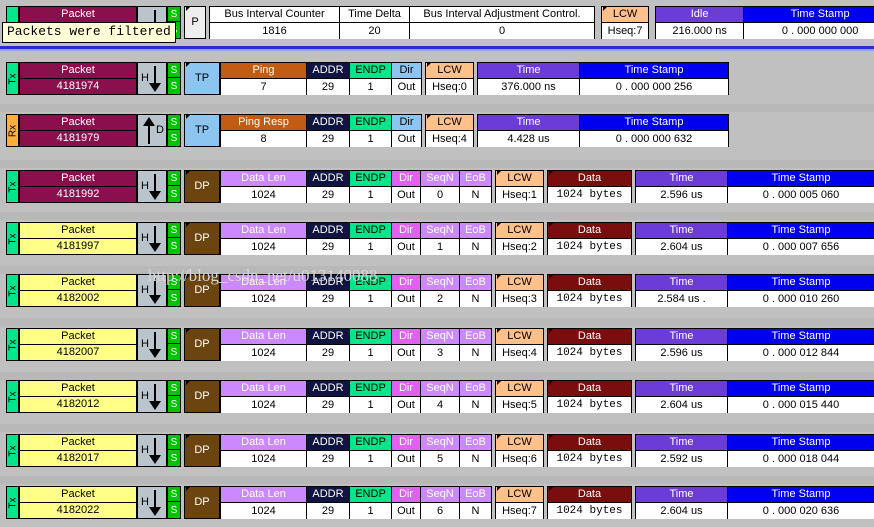  I want to click on seqn-field: SeqN 4, so click(440, 397).